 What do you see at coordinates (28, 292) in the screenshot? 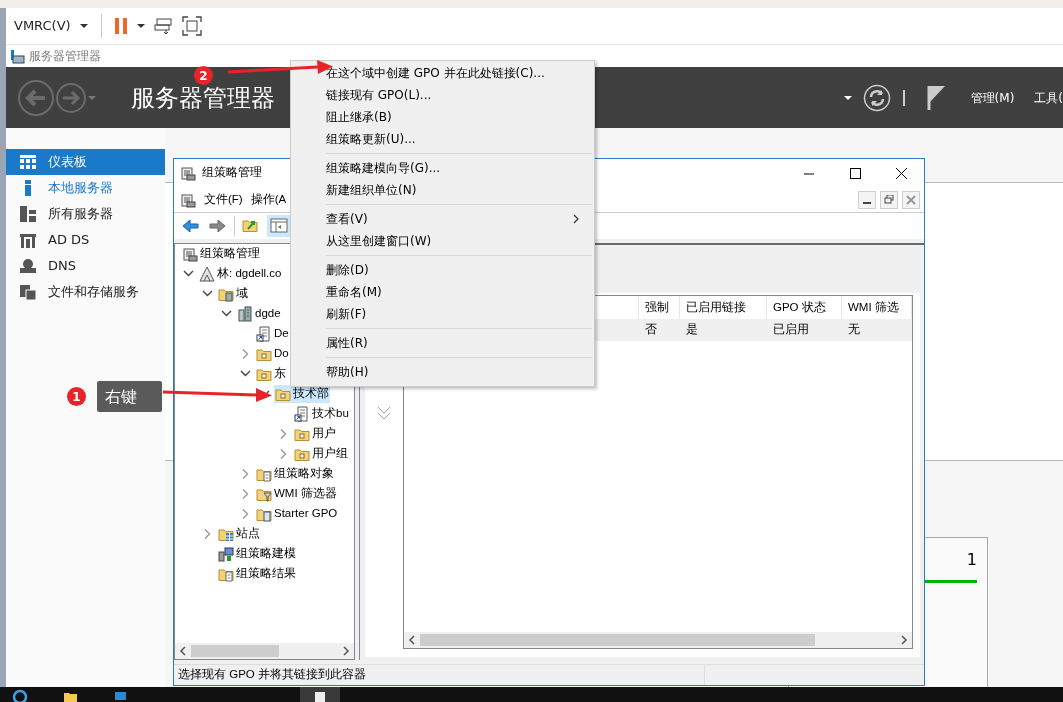
I see `folders-icon` at bounding box center [28, 292].